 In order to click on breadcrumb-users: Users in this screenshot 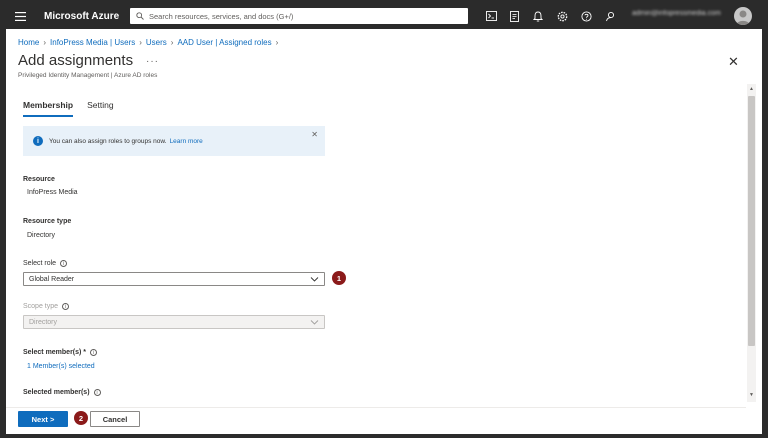, I will do `click(156, 42)`.